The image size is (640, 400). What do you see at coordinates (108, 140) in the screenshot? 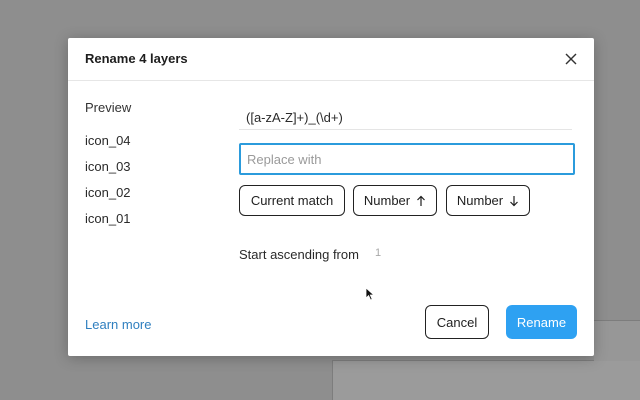
I see `list-item: icon_04` at bounding box center [108, 140].